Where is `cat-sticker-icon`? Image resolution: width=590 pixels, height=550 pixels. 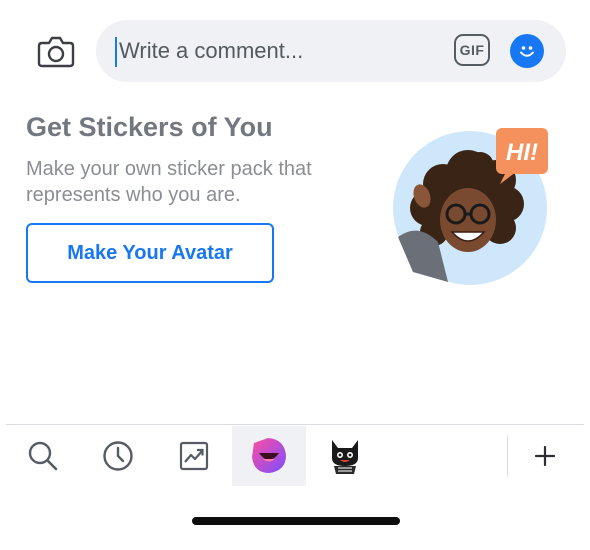 cat-sticker-icon is located at coordinates (345, 457).